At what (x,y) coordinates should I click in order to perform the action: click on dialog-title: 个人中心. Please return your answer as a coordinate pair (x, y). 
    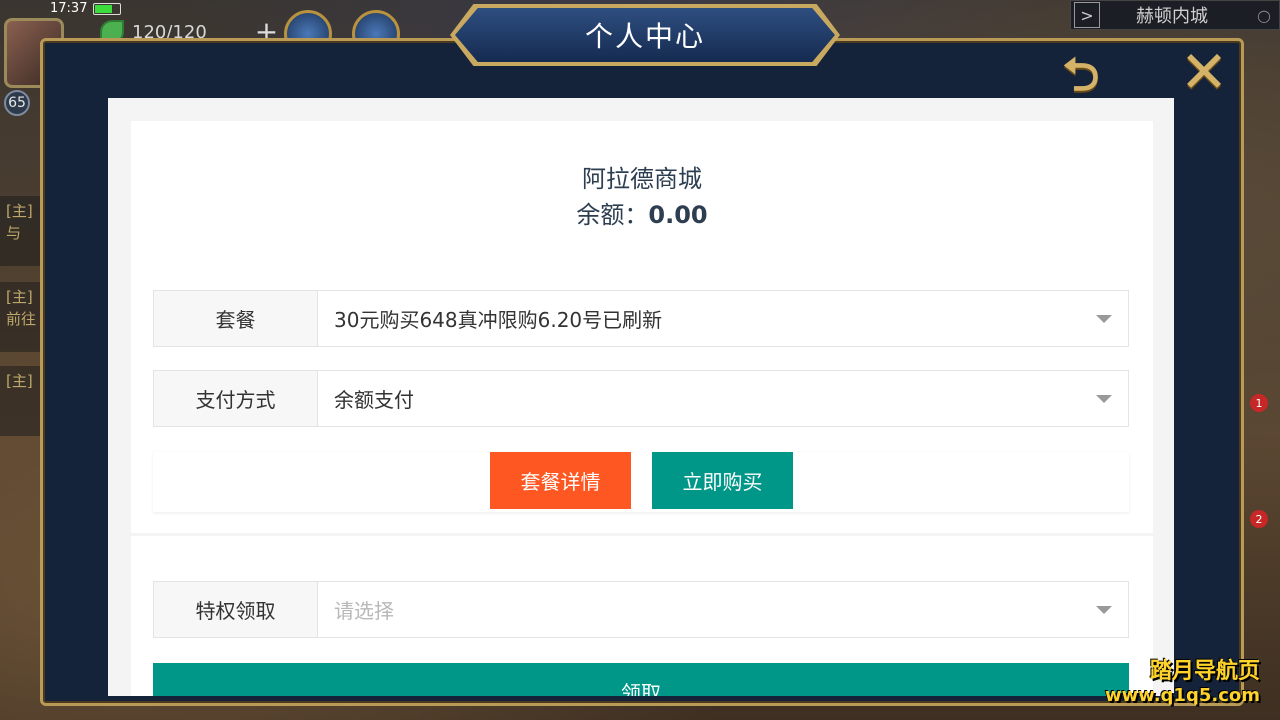
    Looking at the image, I should click on (645, 35).